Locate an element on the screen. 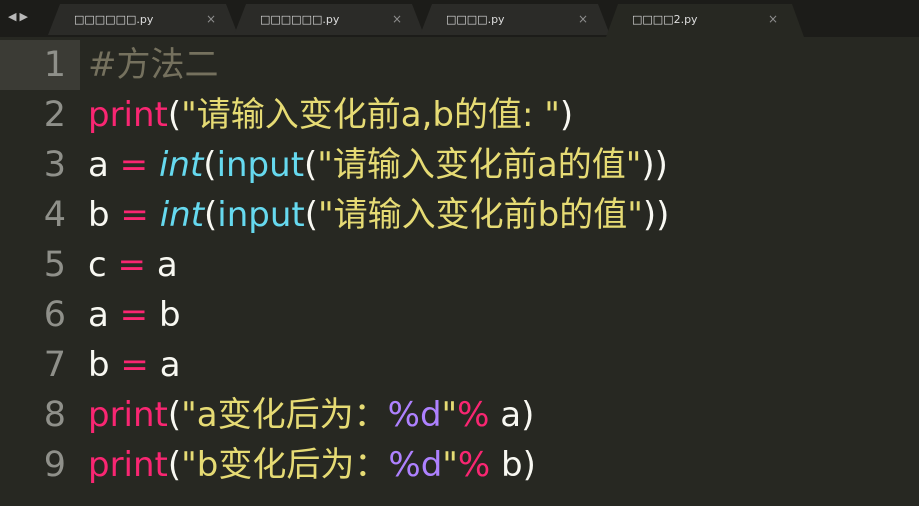  code-text: print("请输入变化前a,b的值: ") is located at coordinates (330, 115).